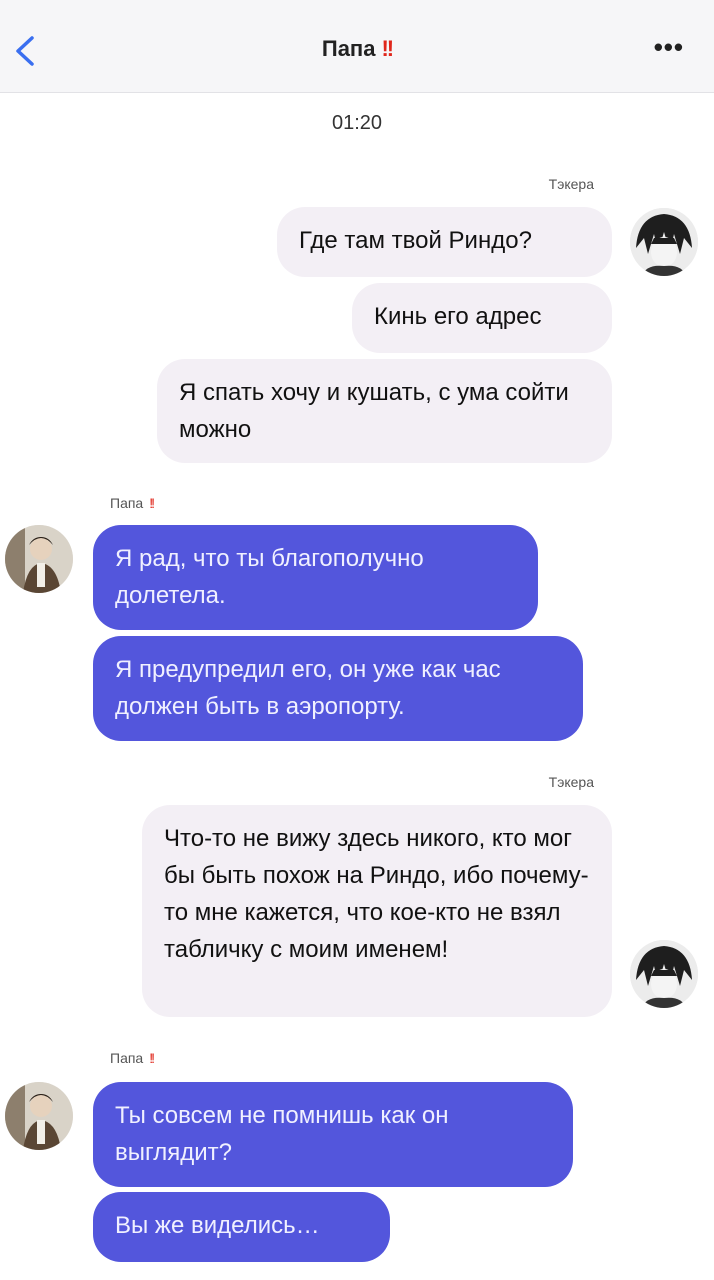  Describe the element at coordinates (374, 411) in the screenshot. I see `message-text: Я спать хочу и кушать, с ума сойти можно` at that location.